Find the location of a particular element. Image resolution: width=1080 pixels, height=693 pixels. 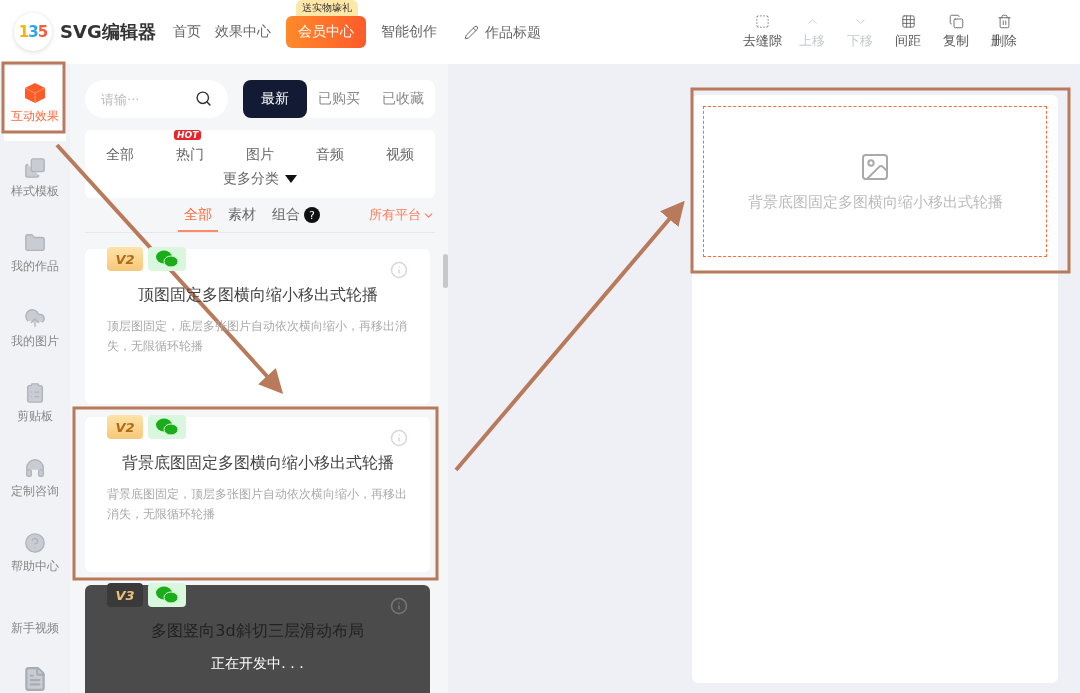

category-link: 音频 is located at coordinates (330, 155).